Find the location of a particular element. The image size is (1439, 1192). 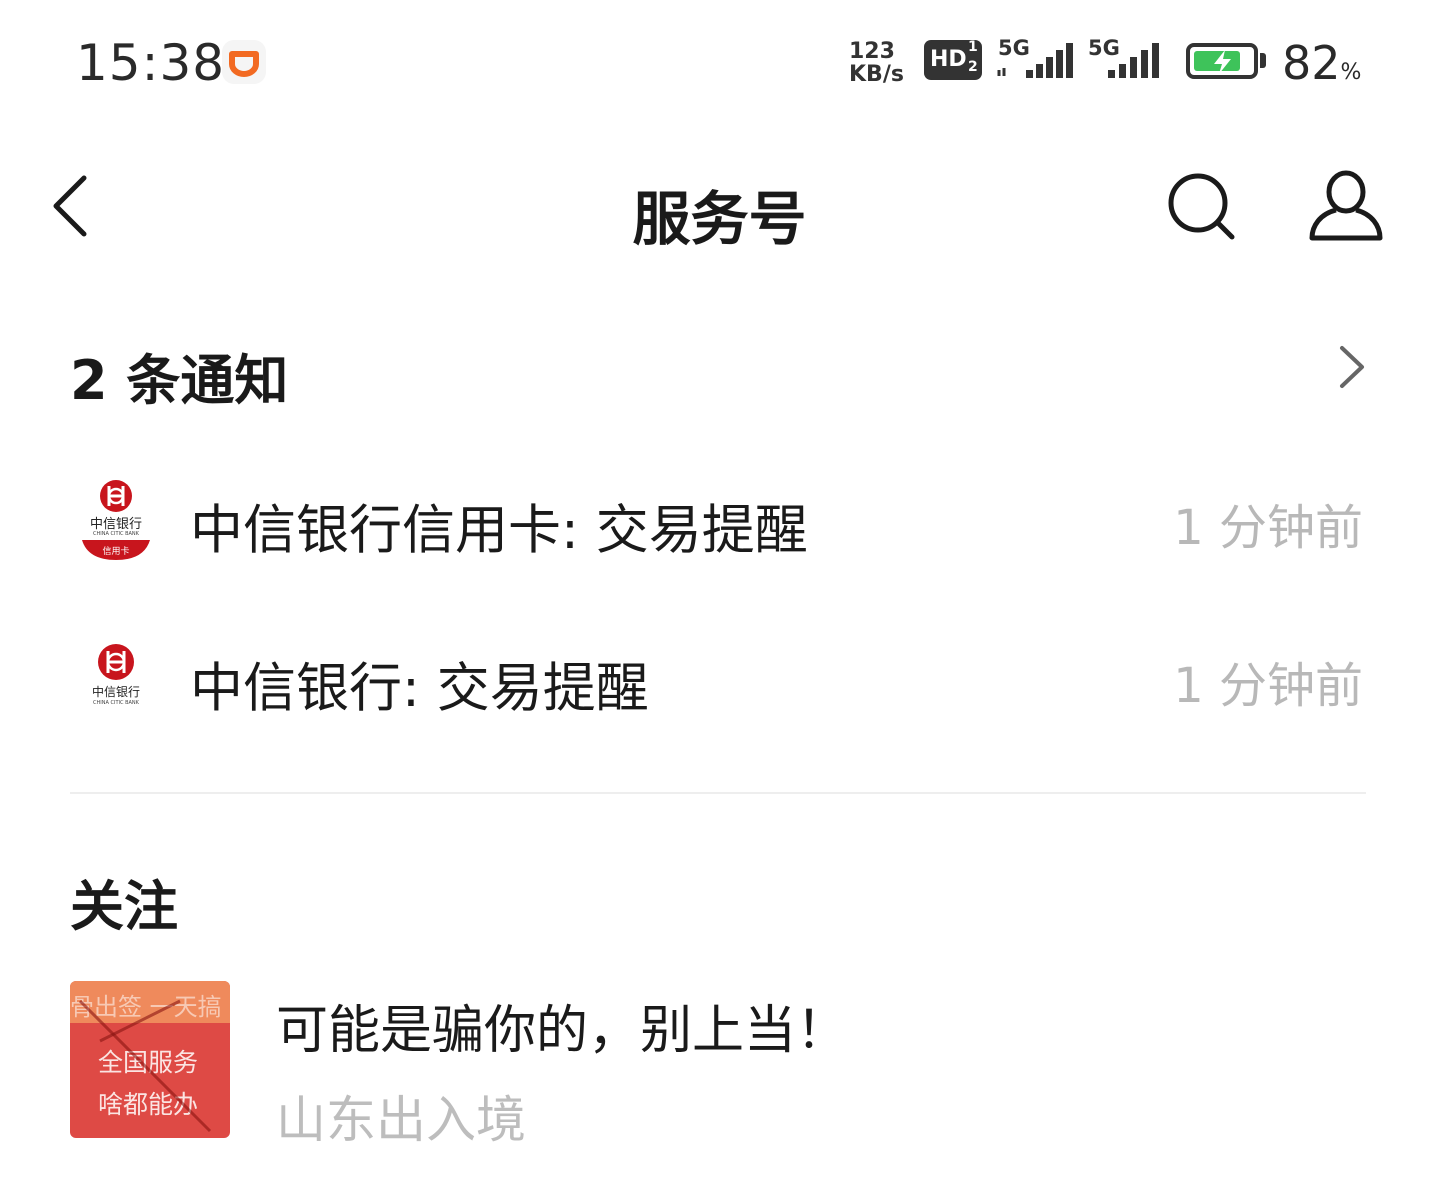

charging-bolt-icon is located at coordinates (1222, 62).